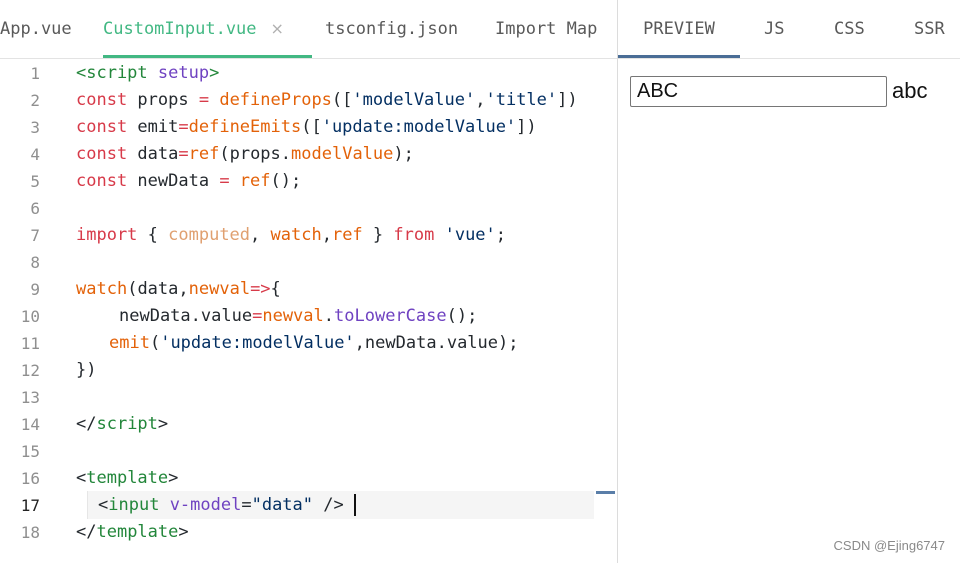  Describe the element at coordinates (30, 316) in the screenshot. I see `line-number: 10` at that location.